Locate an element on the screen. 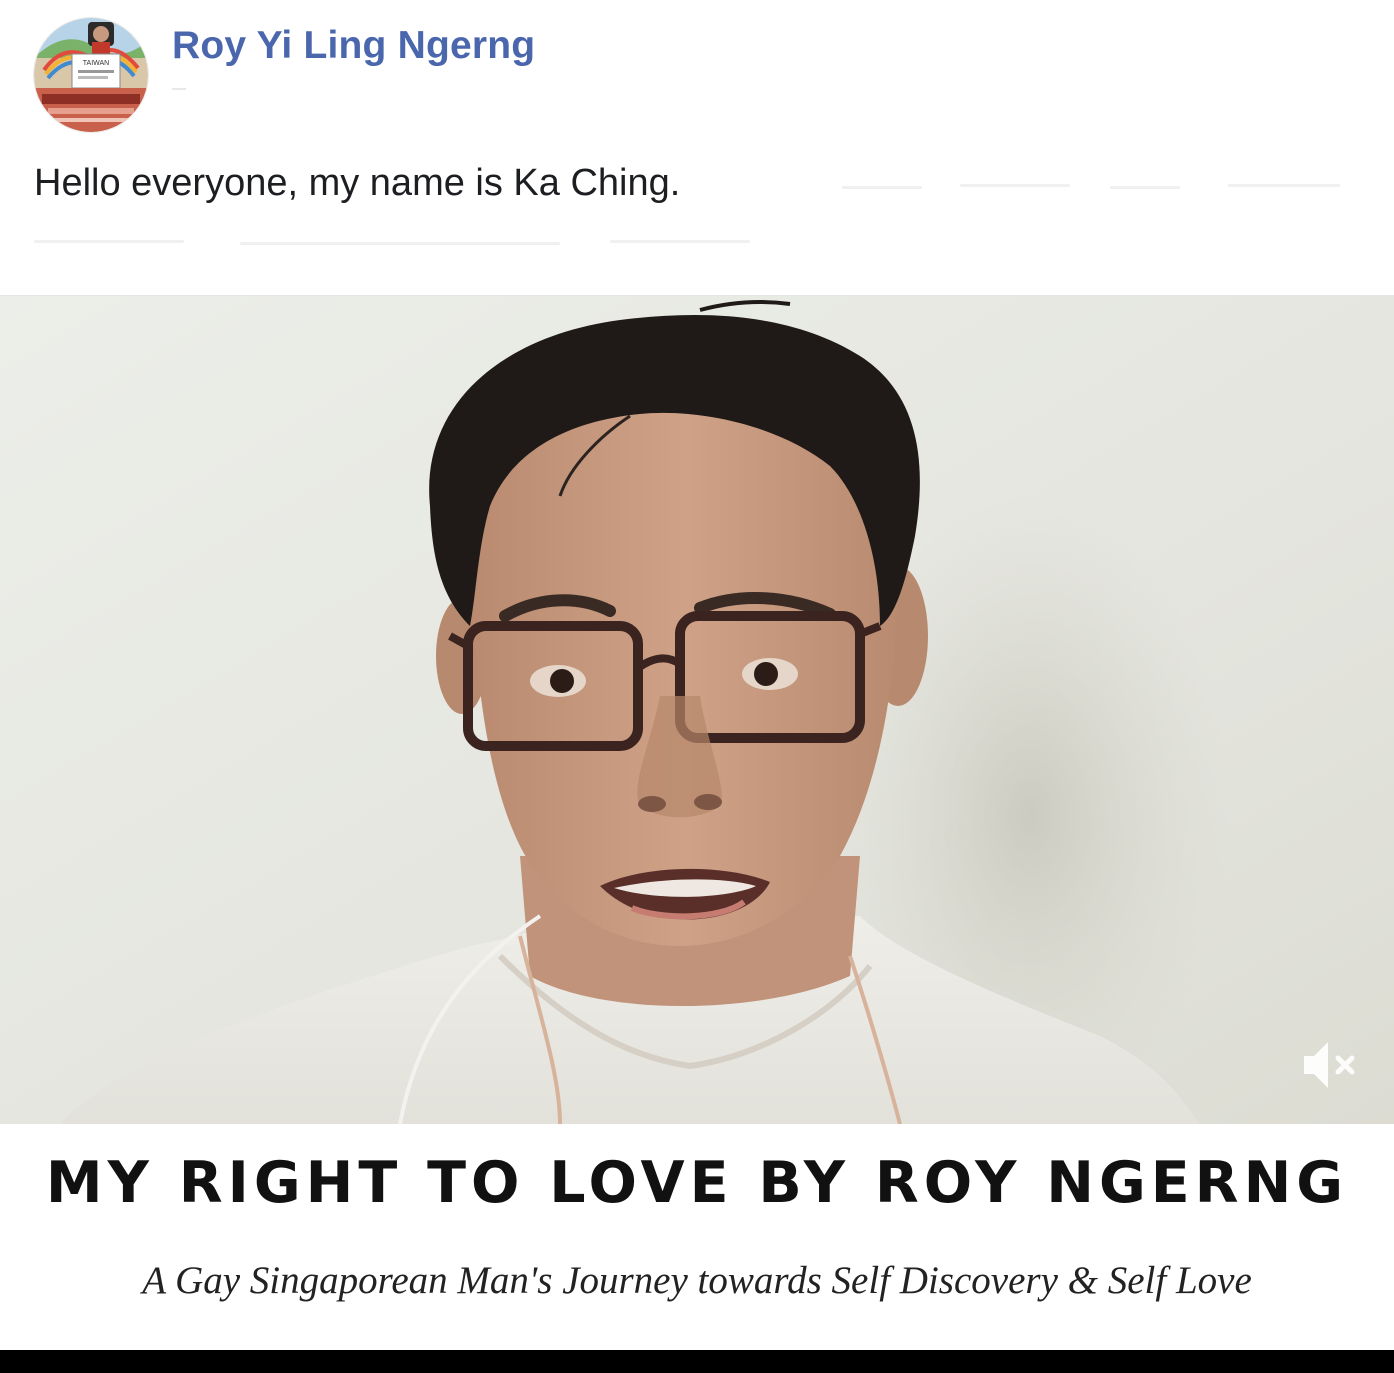 Image resolution: width=1394 pixels, height=1373 pixels. banner-title: MY RIGHT TO LOVE BY ROY NGERNG is located at coordinates (697, 1183).